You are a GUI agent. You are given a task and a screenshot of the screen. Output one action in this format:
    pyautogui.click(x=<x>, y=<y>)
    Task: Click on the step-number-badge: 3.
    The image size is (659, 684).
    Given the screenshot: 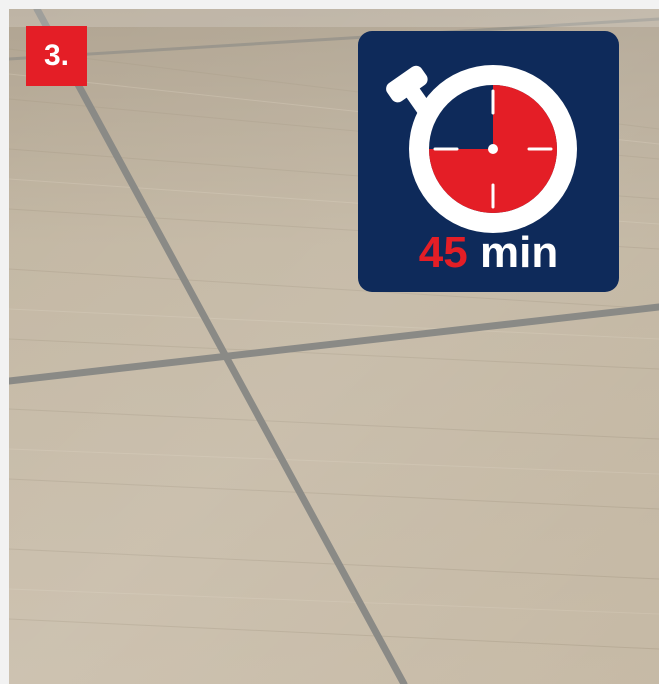 What is the action you would take?
    pyautogui.click(x=56, y=56)
    